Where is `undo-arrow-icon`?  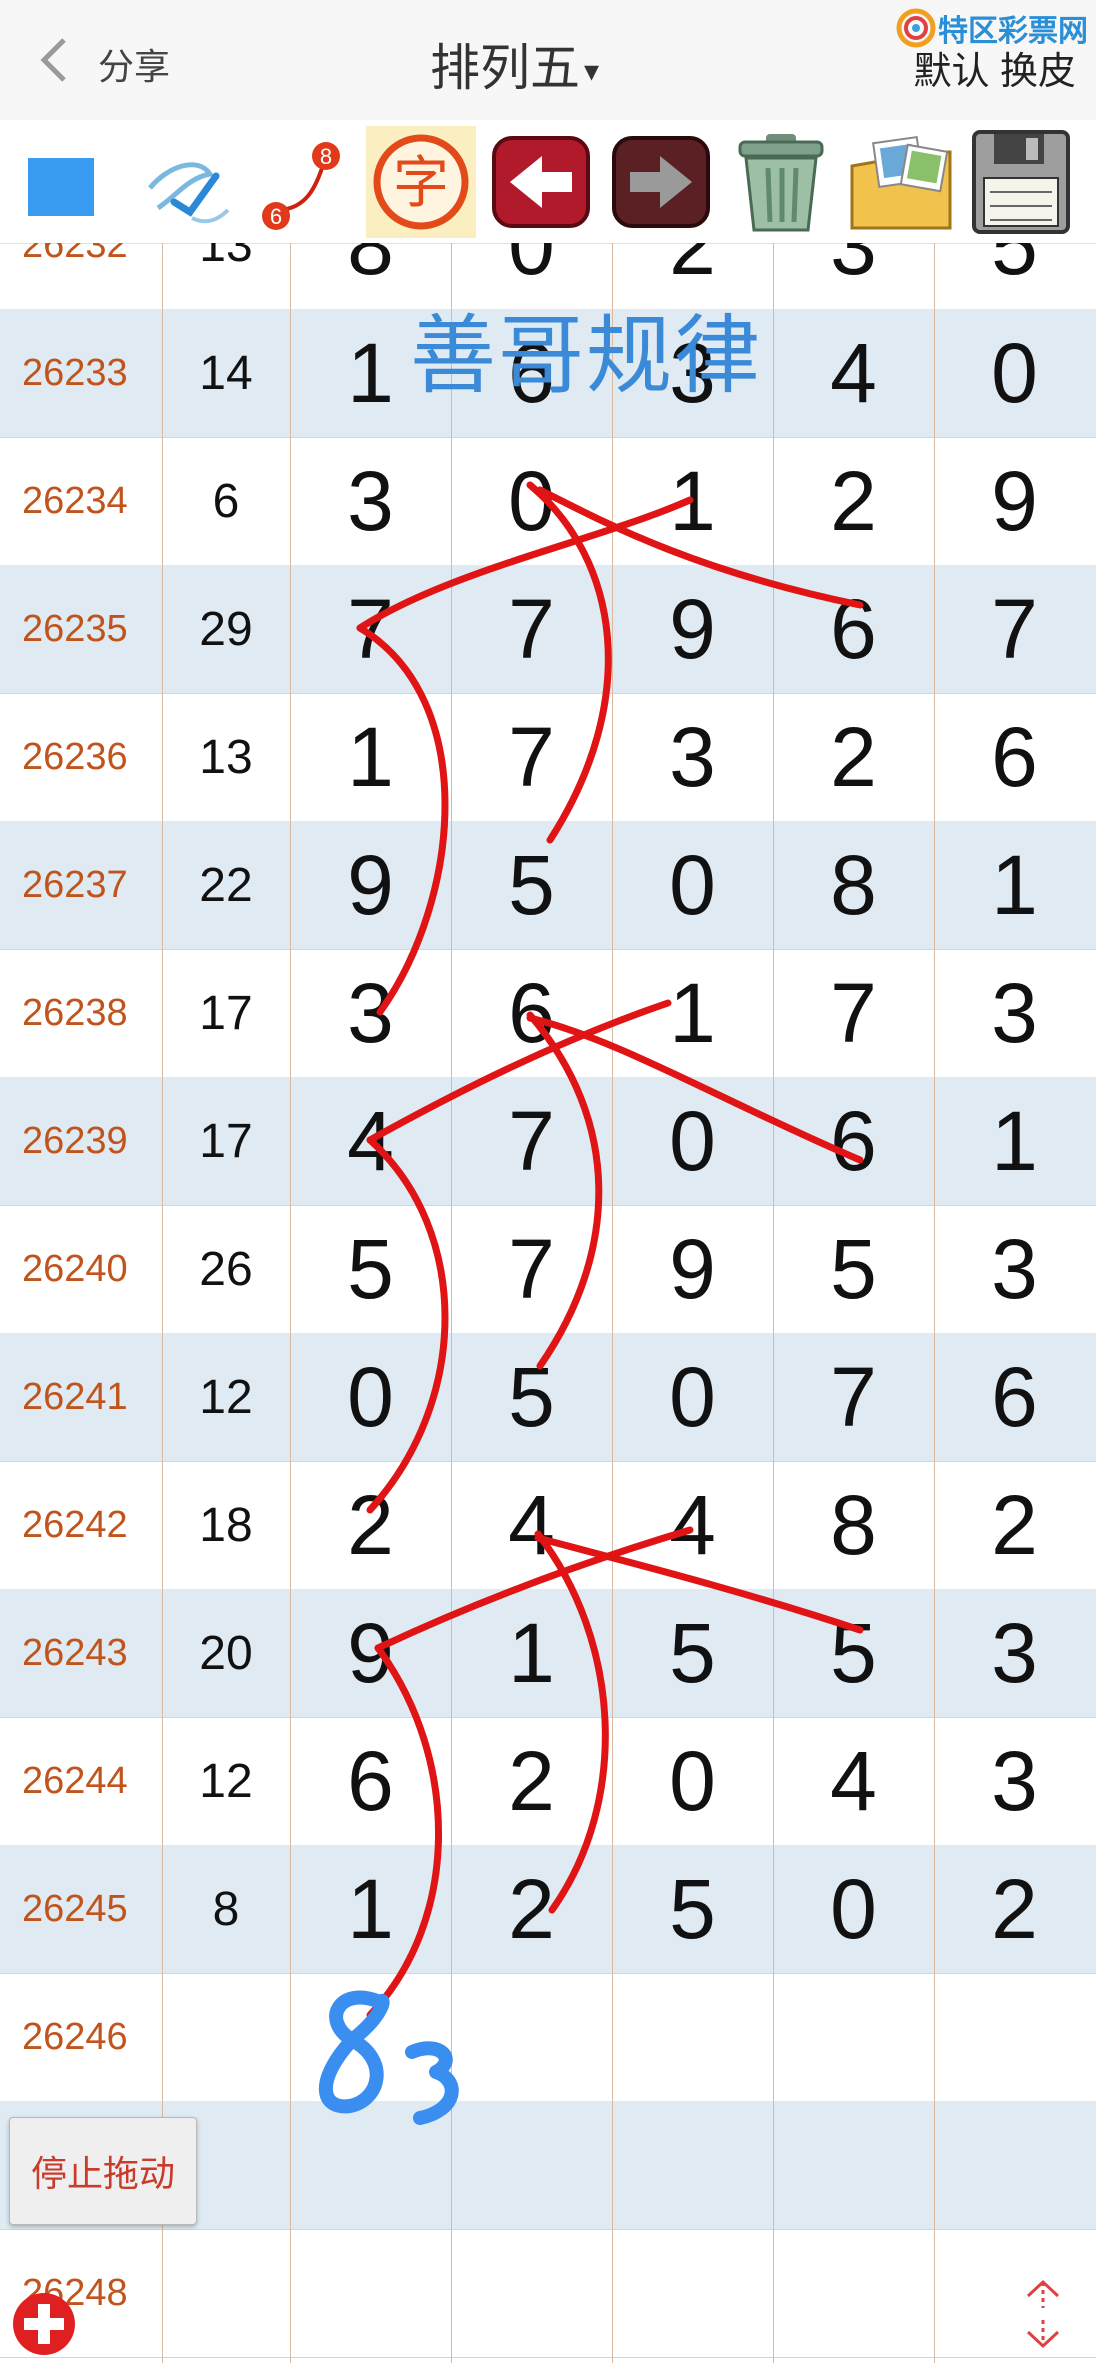 undo-arrow-icon is located at coordinates (541, 182).